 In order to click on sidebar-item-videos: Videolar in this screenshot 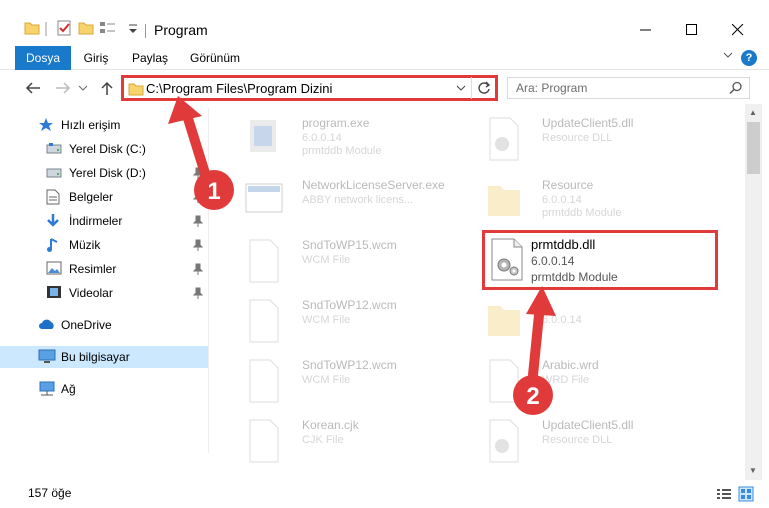, I will do `click(104, 293)`.